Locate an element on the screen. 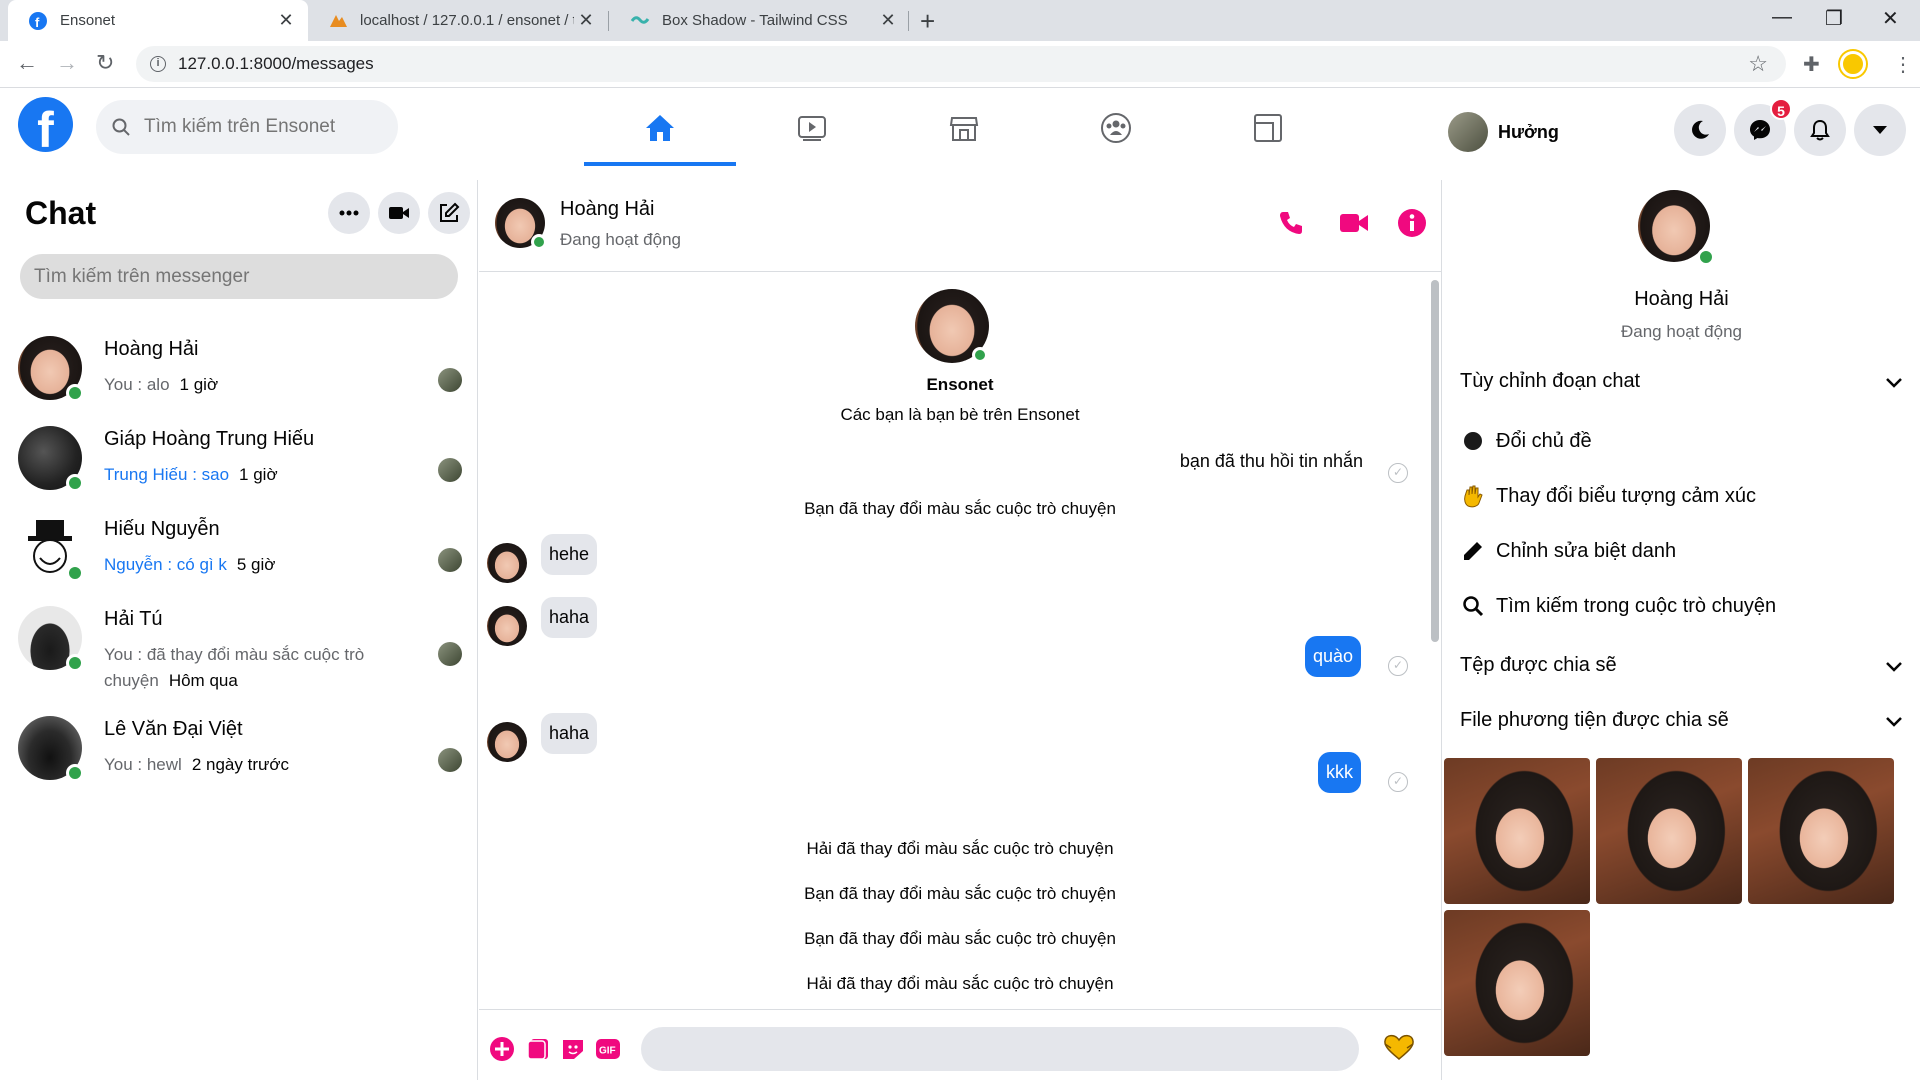  sticker-icon is located at coordinates (573, 1049).